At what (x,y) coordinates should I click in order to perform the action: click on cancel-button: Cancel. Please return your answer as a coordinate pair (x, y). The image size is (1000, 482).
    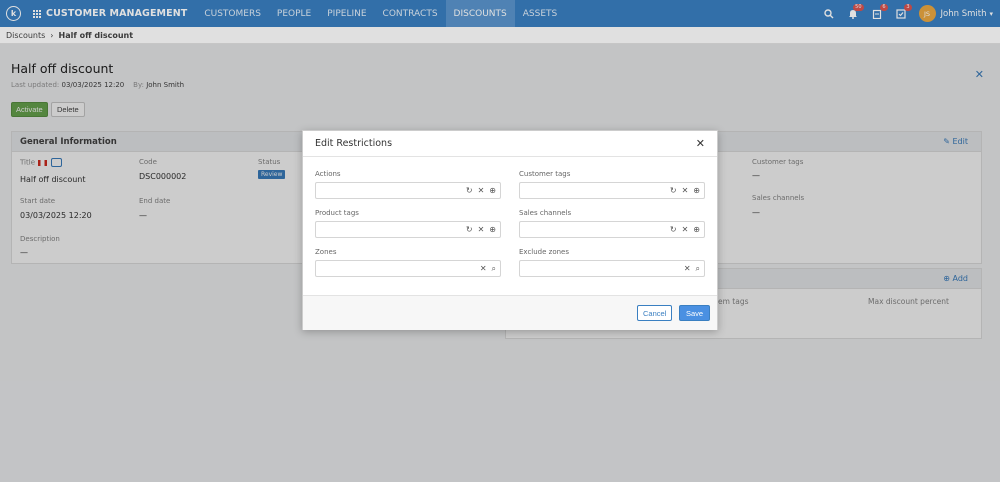
    Looking at the image, I should click on (655, 313).